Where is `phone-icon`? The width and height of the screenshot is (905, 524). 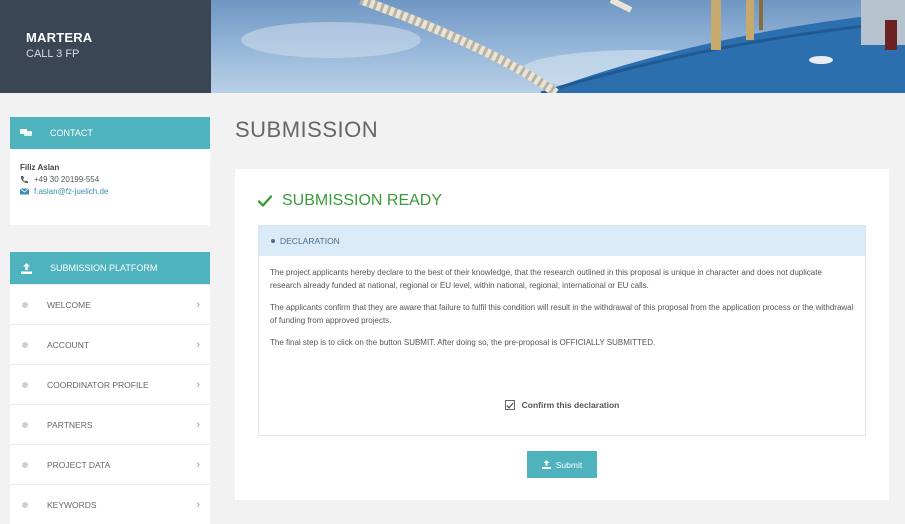 phone-icon is located at coordinates (25, 179).